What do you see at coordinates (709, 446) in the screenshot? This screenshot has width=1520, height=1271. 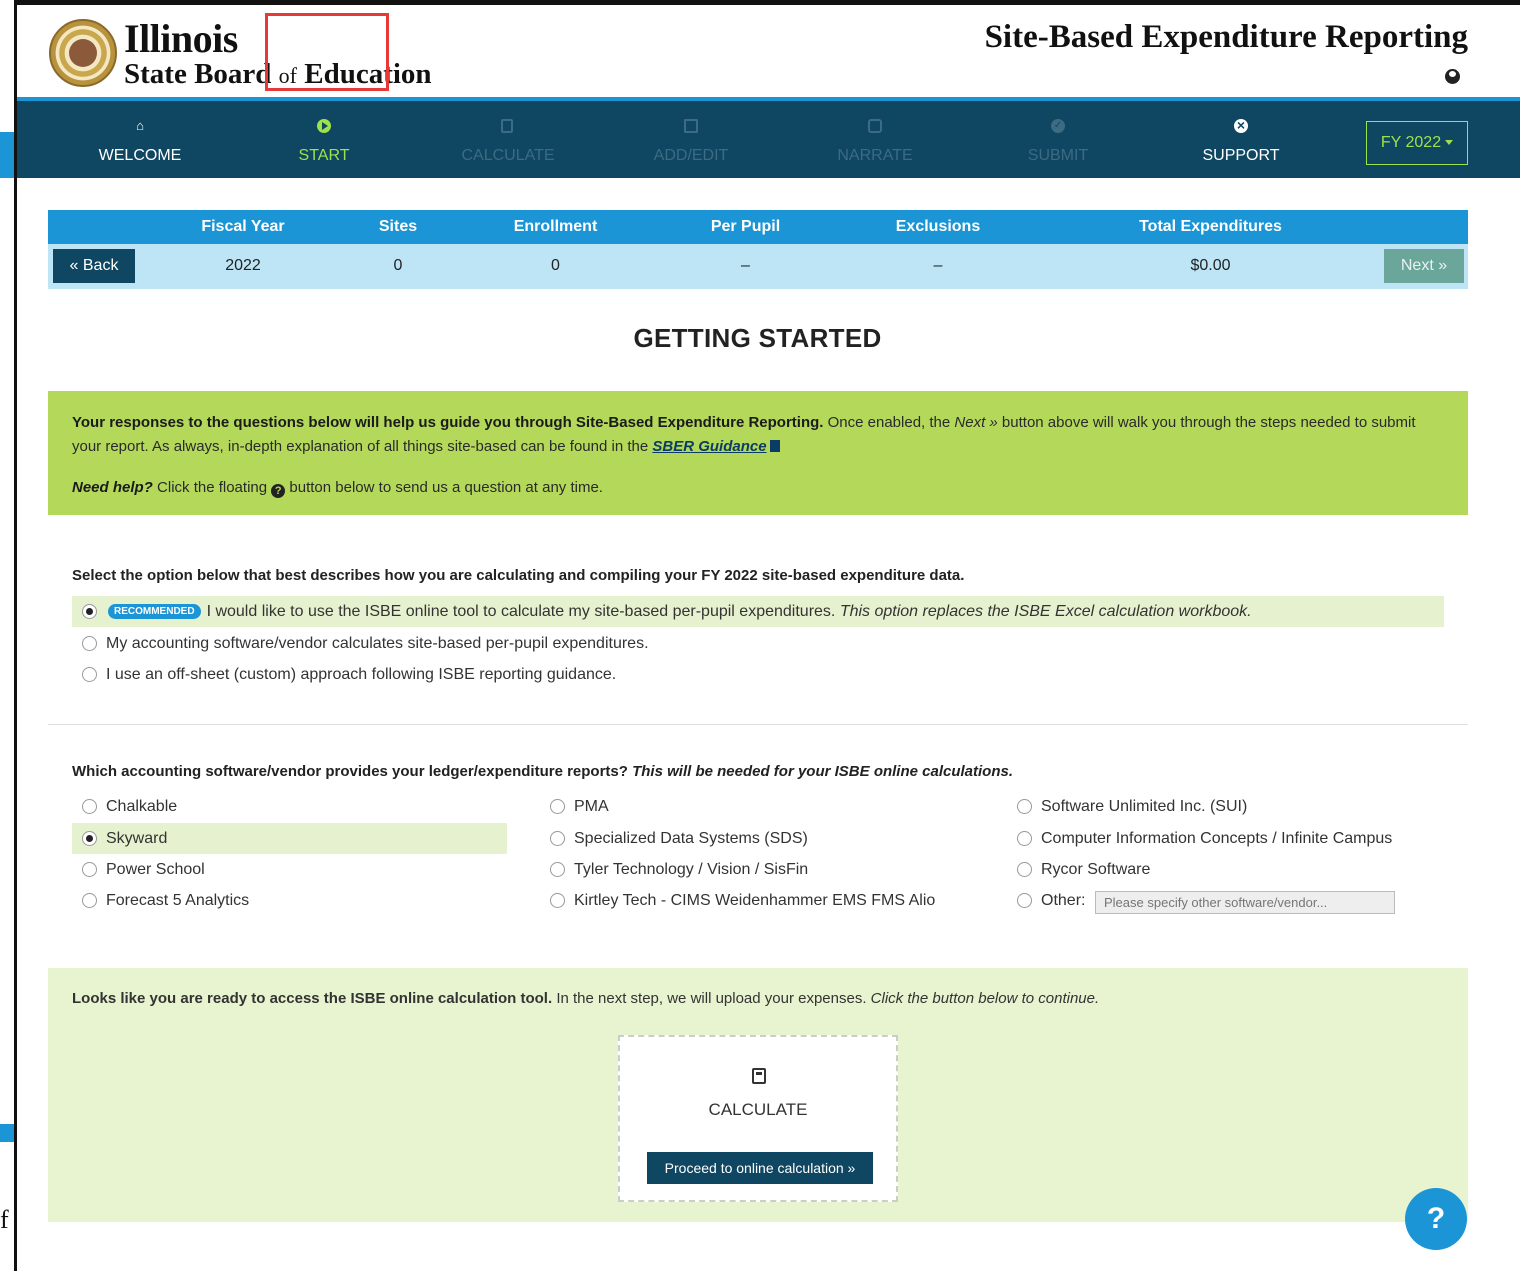 I see `sber-guidance-link: SBER Guidance` at bounding box center [709, 446].